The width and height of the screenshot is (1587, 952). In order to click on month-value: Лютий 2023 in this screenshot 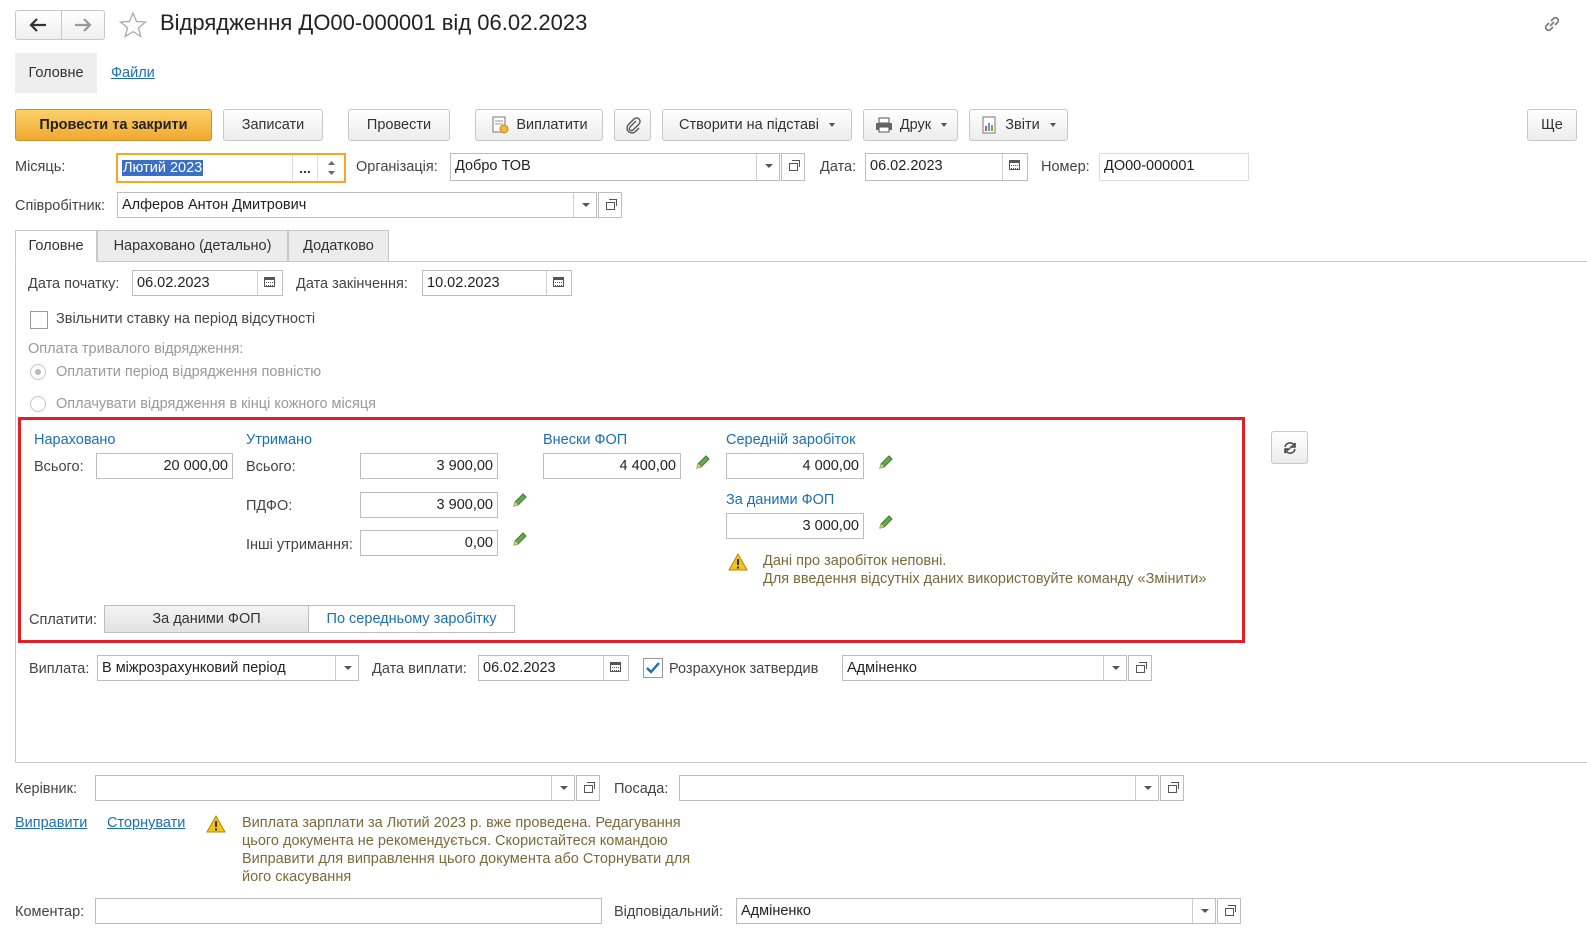, I will do `click(163, 168)`.